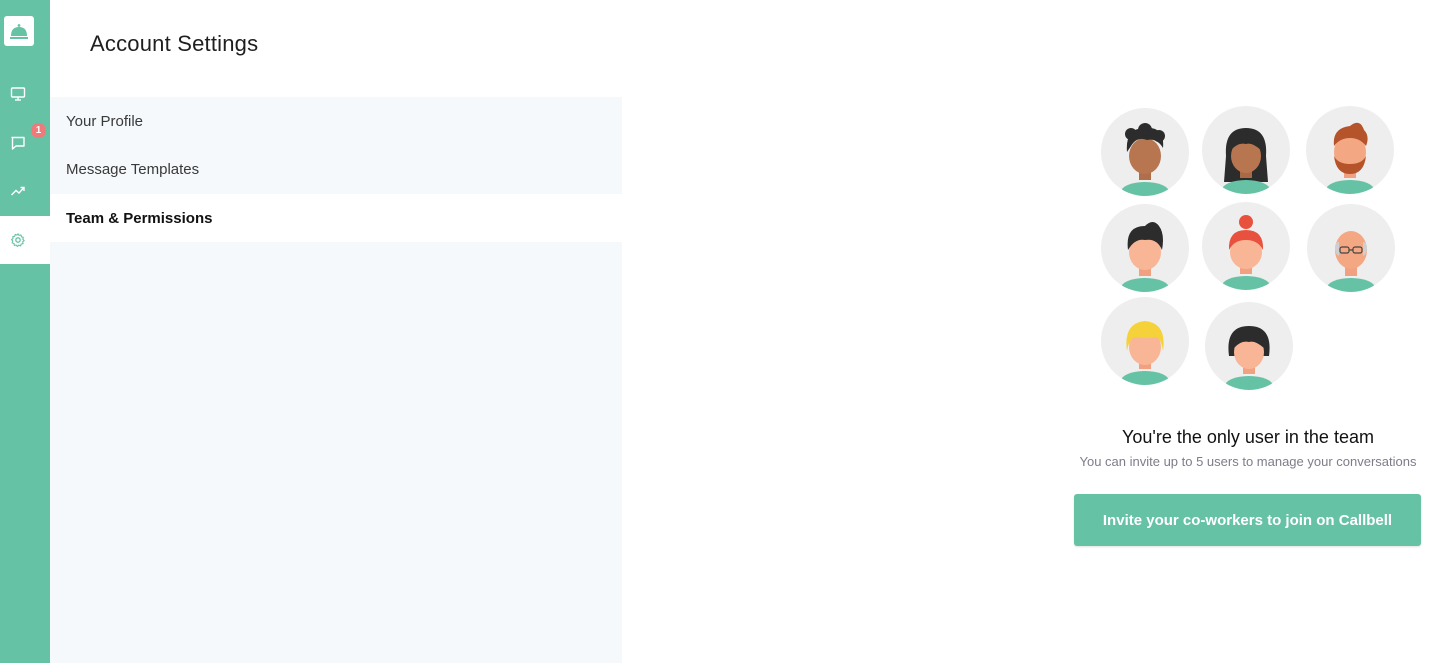 The width and height of the screenshot is (1456, 663). Describe the element at coordinates (336, 218) in the screenshot. I see `menu-item-team-permissions: Team & Permissions` at that location.